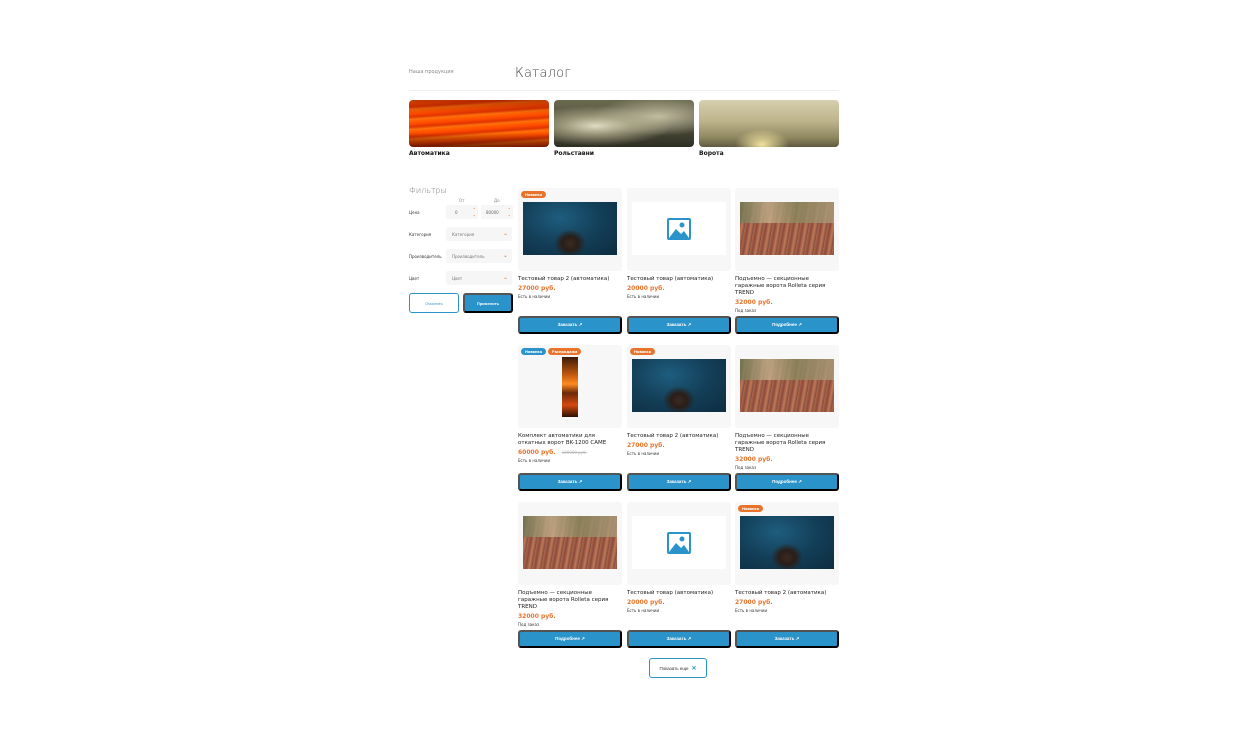 Image resolution: width=1250 pixels, height=750 pixels. What do you see at coordinates (646, 445) in the screenshot?
I see `product-price: 27000 руб.` at bounding box center [646, 445].